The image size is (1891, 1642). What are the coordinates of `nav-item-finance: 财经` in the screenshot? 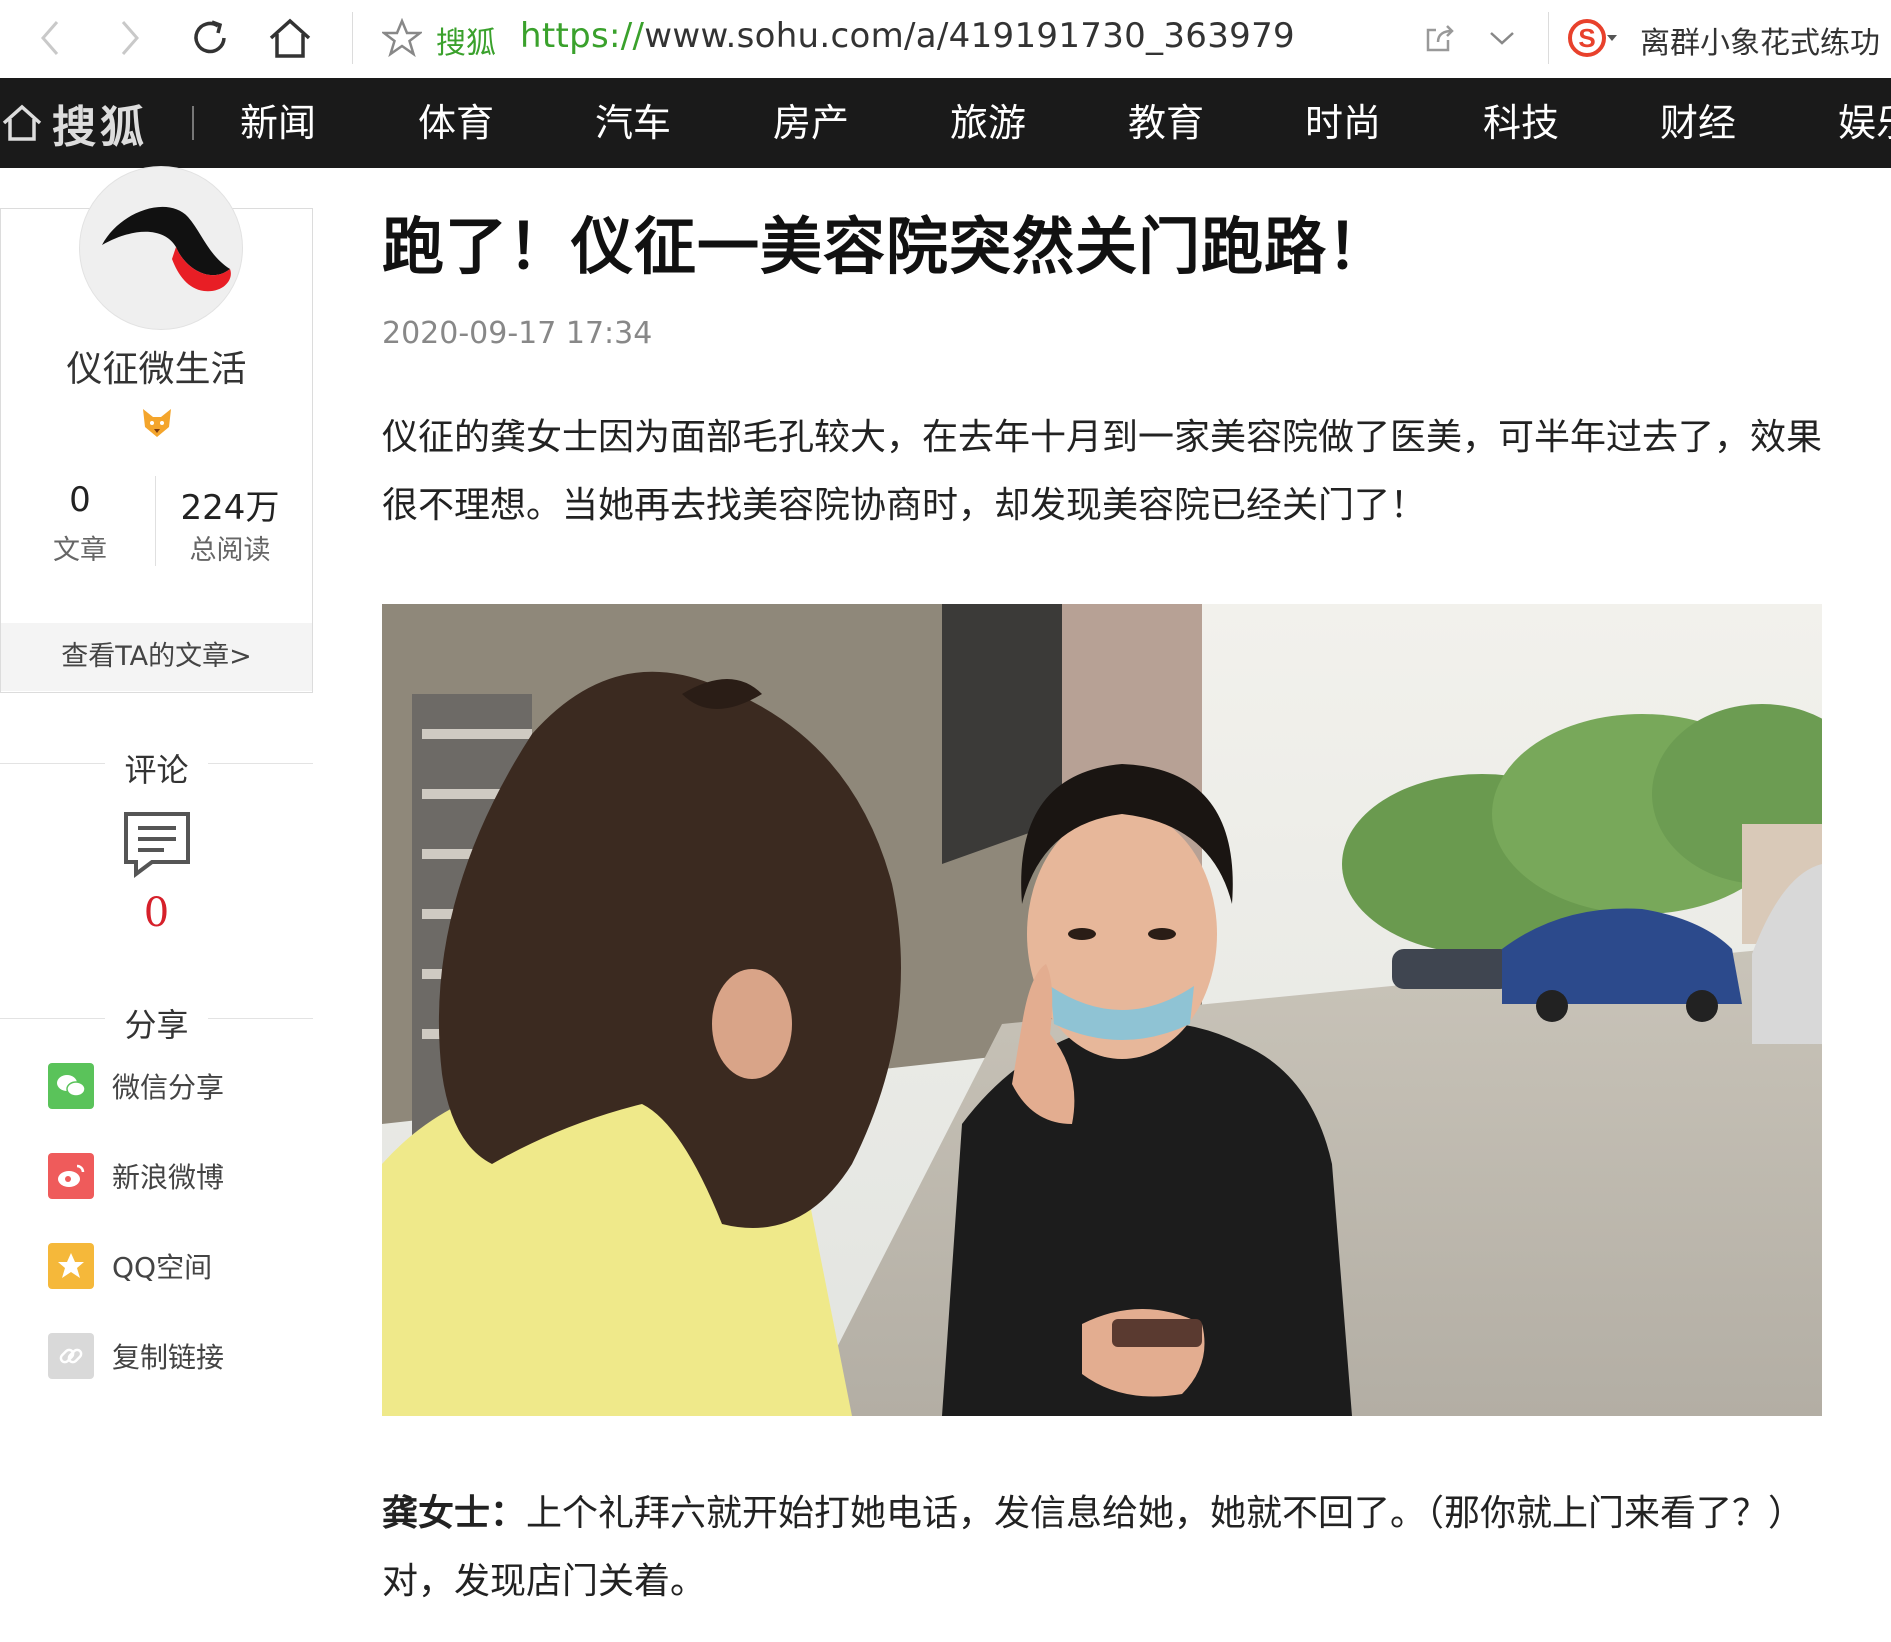 It's located at (1698, 123).